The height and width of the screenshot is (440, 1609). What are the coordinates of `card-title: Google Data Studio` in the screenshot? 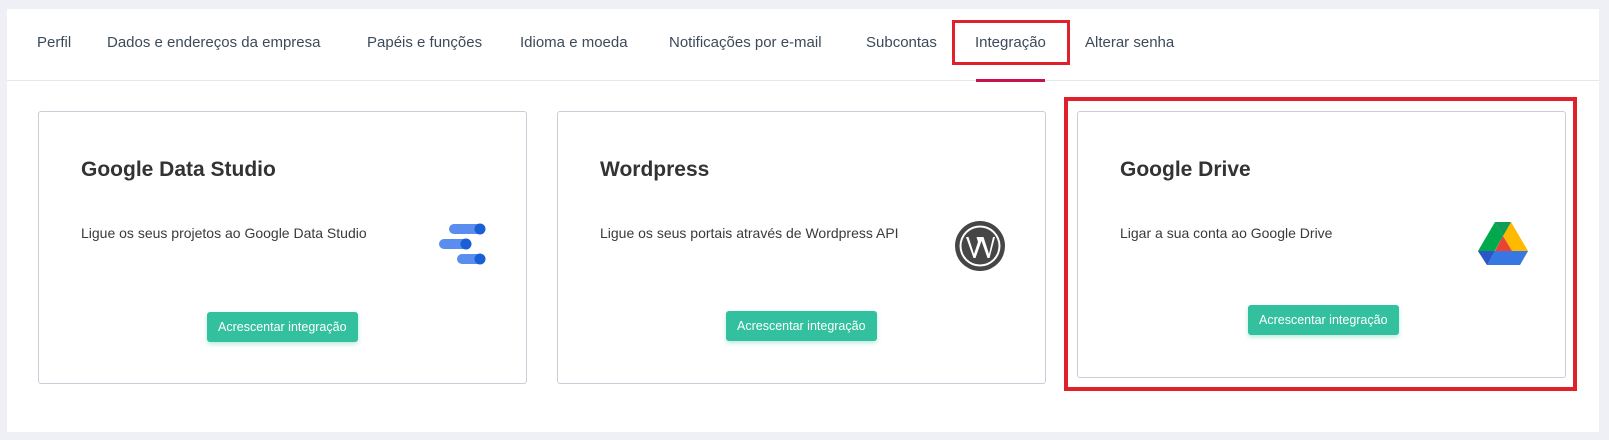 It's located at (178, 169).